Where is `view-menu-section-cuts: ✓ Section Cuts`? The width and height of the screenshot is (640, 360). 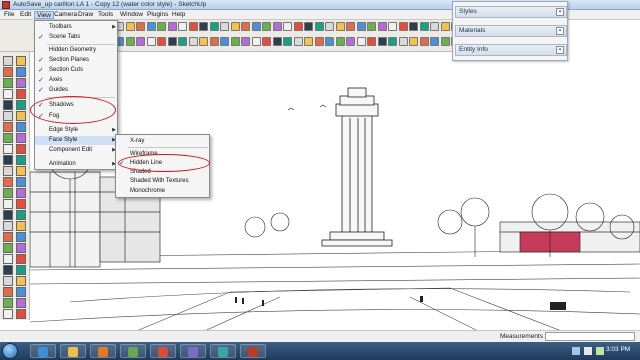 view-menu-section-cuts: ✓ Section Cuts is located at coordinates (77, 70).